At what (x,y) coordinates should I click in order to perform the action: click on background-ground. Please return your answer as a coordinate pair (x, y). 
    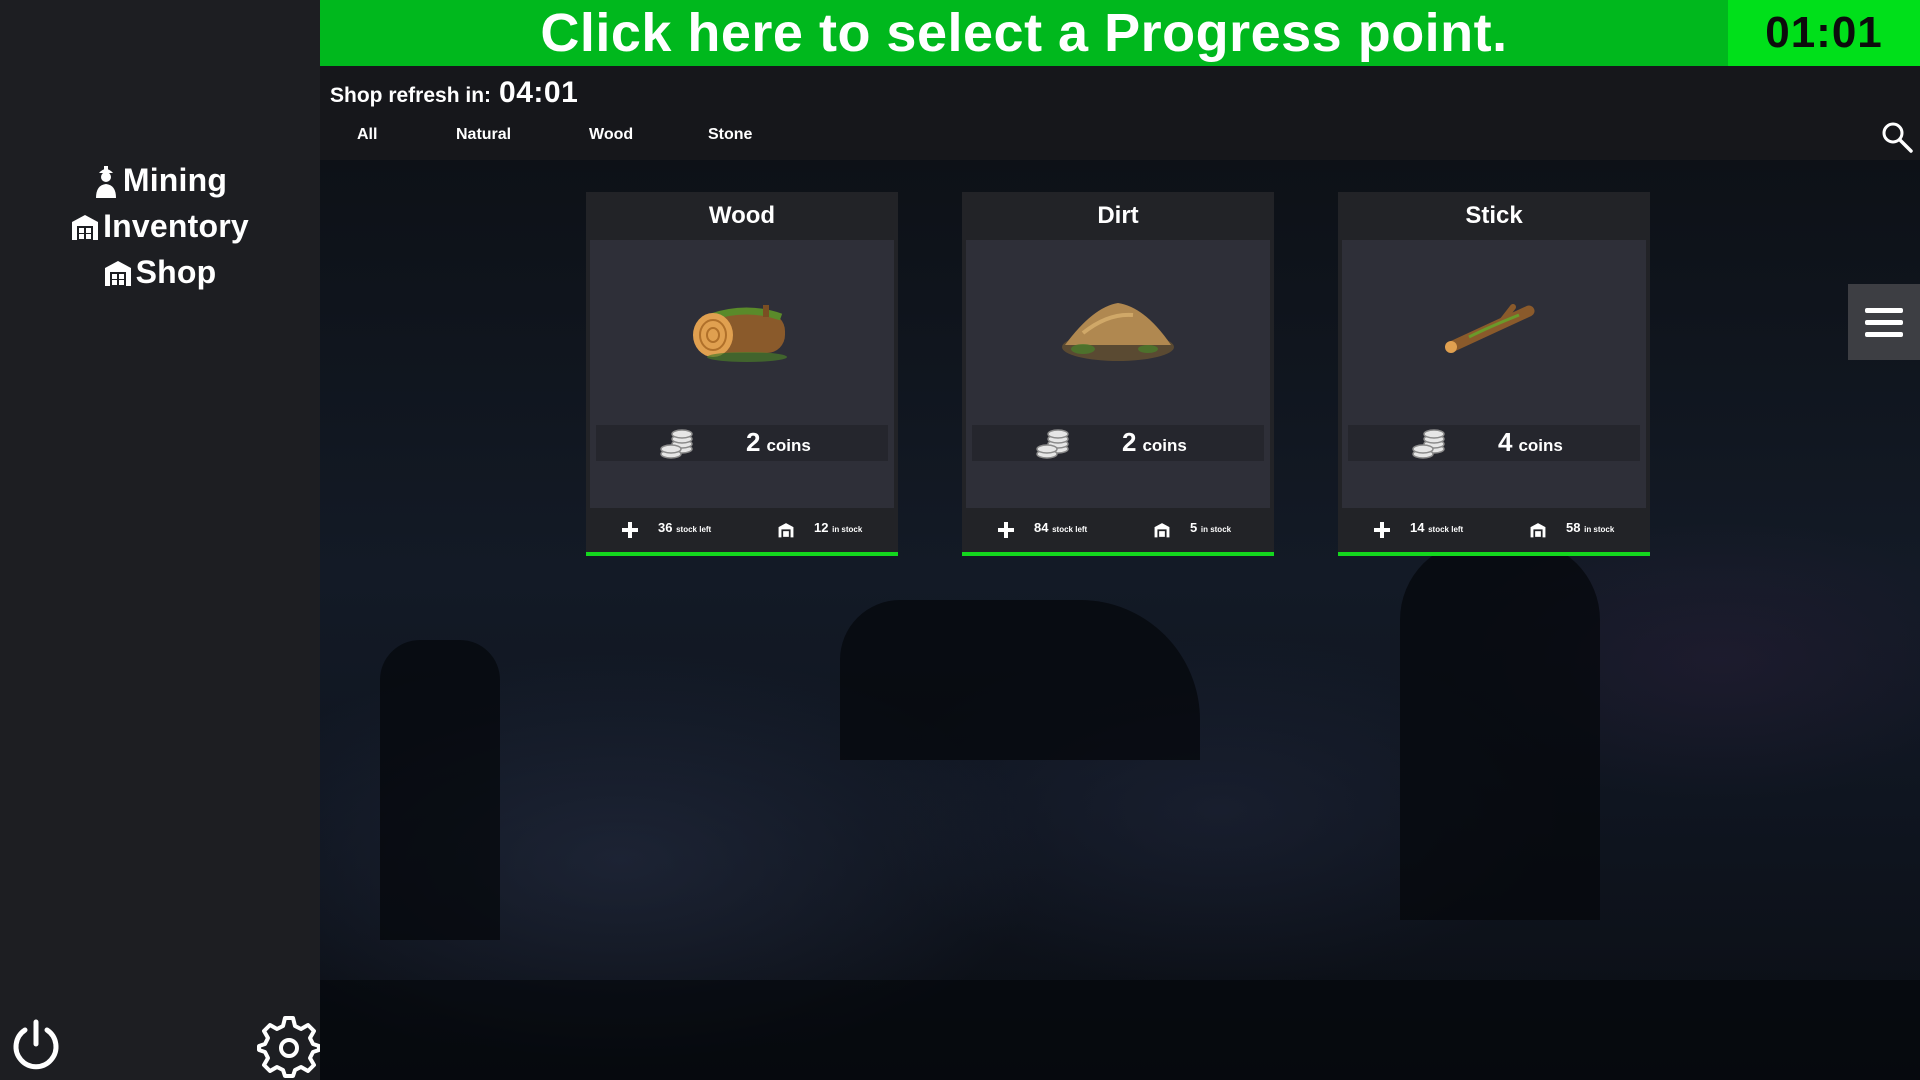
    Looking at the image, I should click on (1120, 1030).